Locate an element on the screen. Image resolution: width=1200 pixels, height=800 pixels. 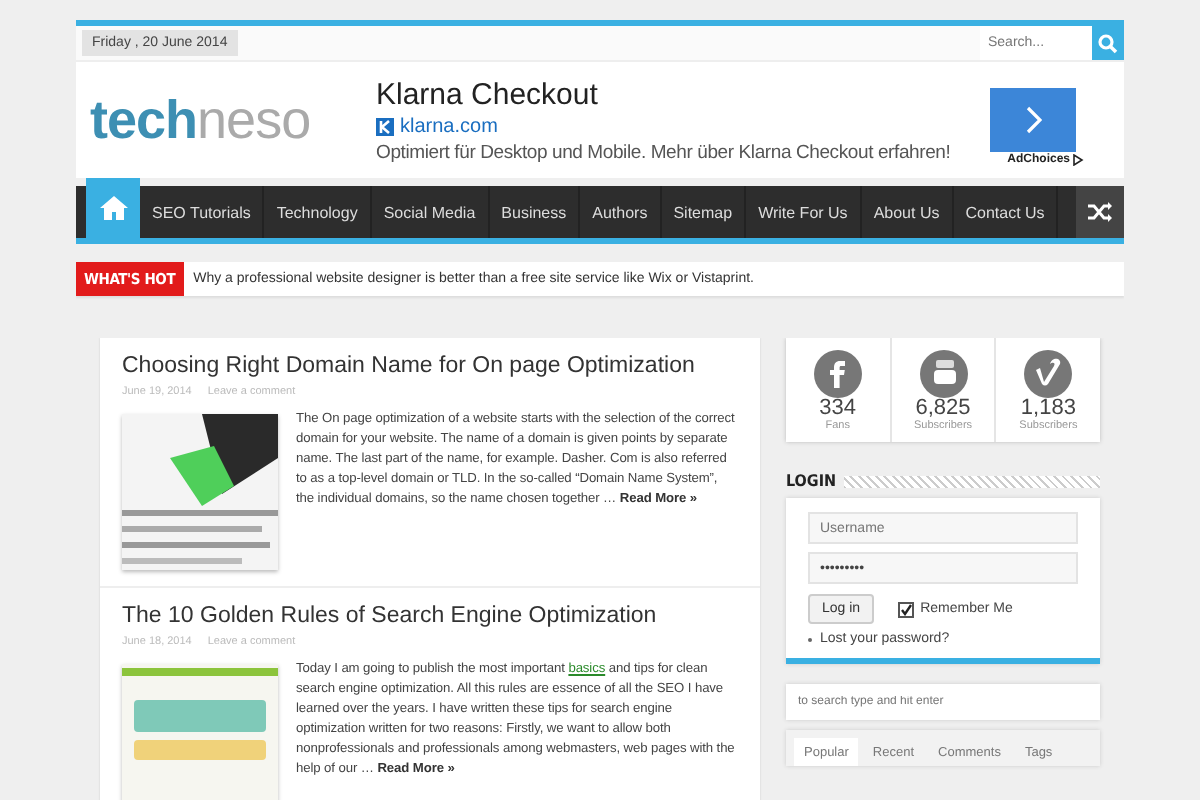
nav-link: Authors is located at coordinates (621, 212).